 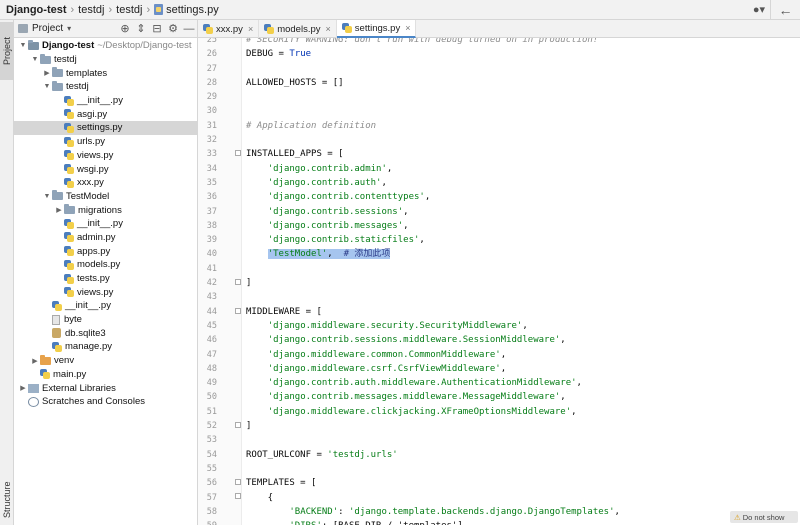 What do you see at coordinates (105, 169) in the screenshot?
I see `tree-node: wsgi.py` at bounding box center [105, 169].